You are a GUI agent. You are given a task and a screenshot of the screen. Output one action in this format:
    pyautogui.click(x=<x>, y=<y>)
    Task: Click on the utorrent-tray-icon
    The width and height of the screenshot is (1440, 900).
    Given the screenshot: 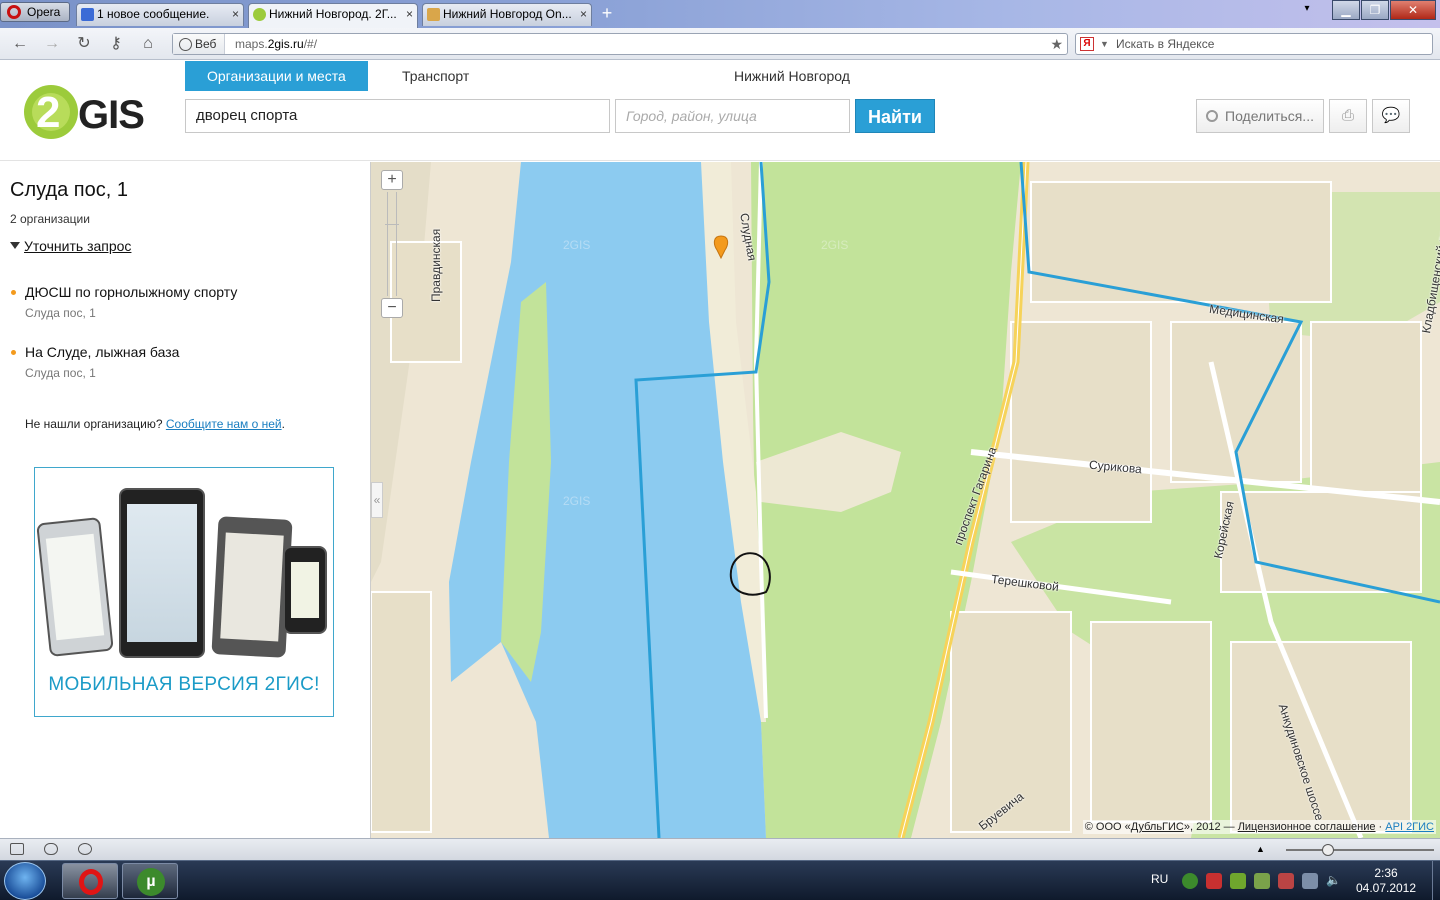 What is the action you would take?
    pyautogui.click(x=1190, y=881)
    